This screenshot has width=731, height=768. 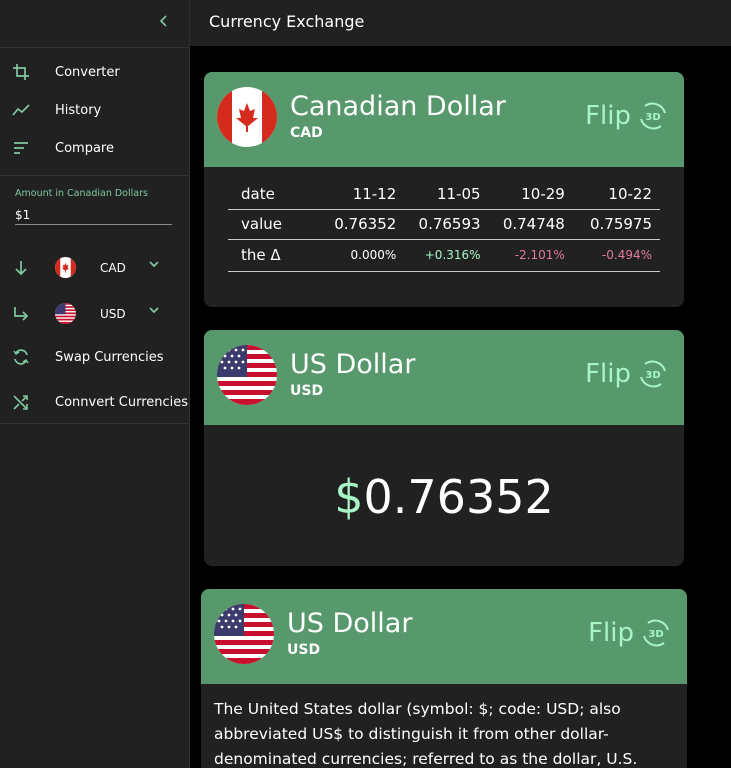 I want to click on table-cell: 0.76593, so click(x=438, y=224).